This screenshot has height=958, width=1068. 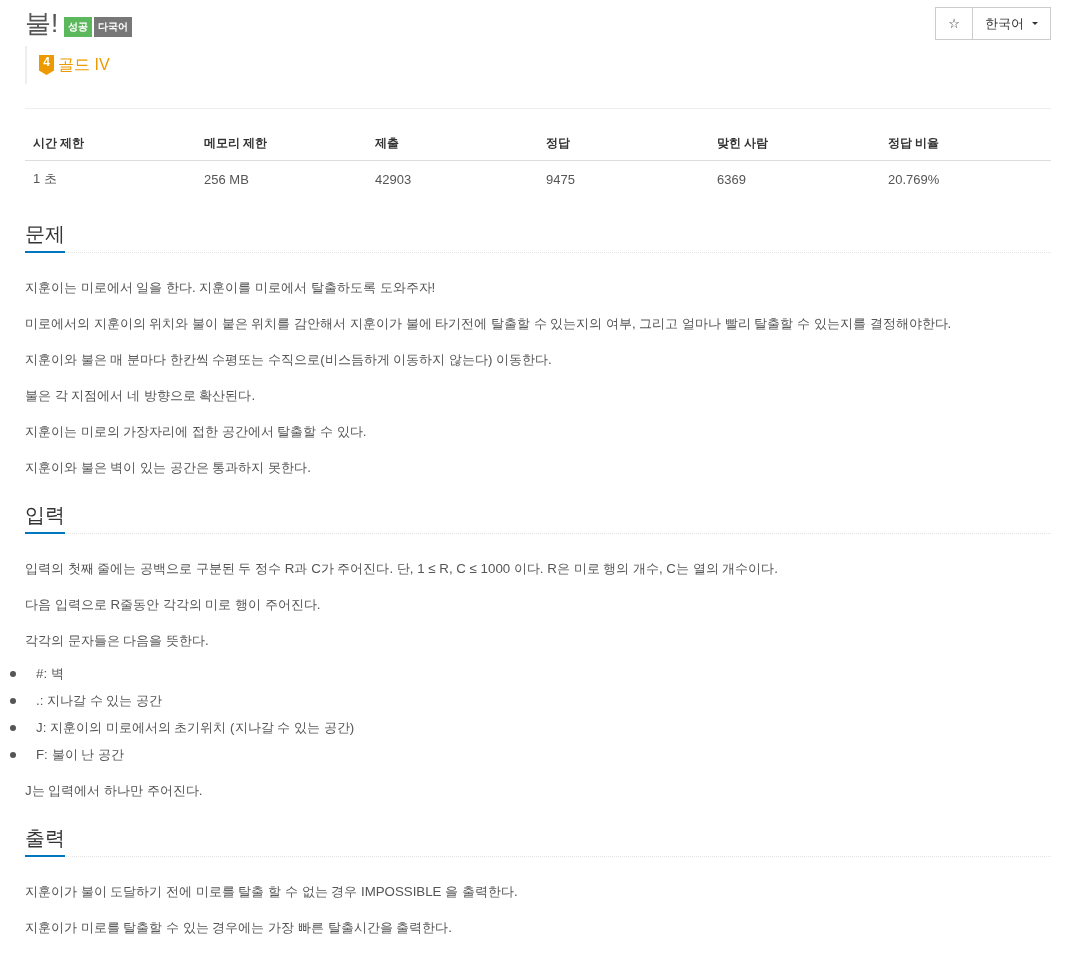 What do you see at coordinates (45, 237) in the screenshot?
I see `section-heading: 문제` at bounding box center [45, 237].